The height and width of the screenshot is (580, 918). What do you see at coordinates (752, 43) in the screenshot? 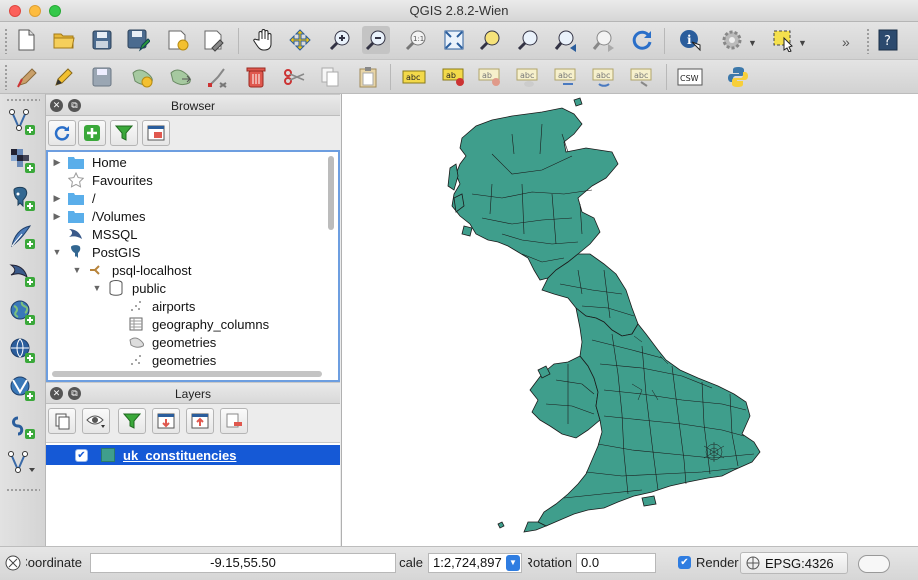
I see `action-dropdown-icon: ▼` at bounding box center [752, 43].